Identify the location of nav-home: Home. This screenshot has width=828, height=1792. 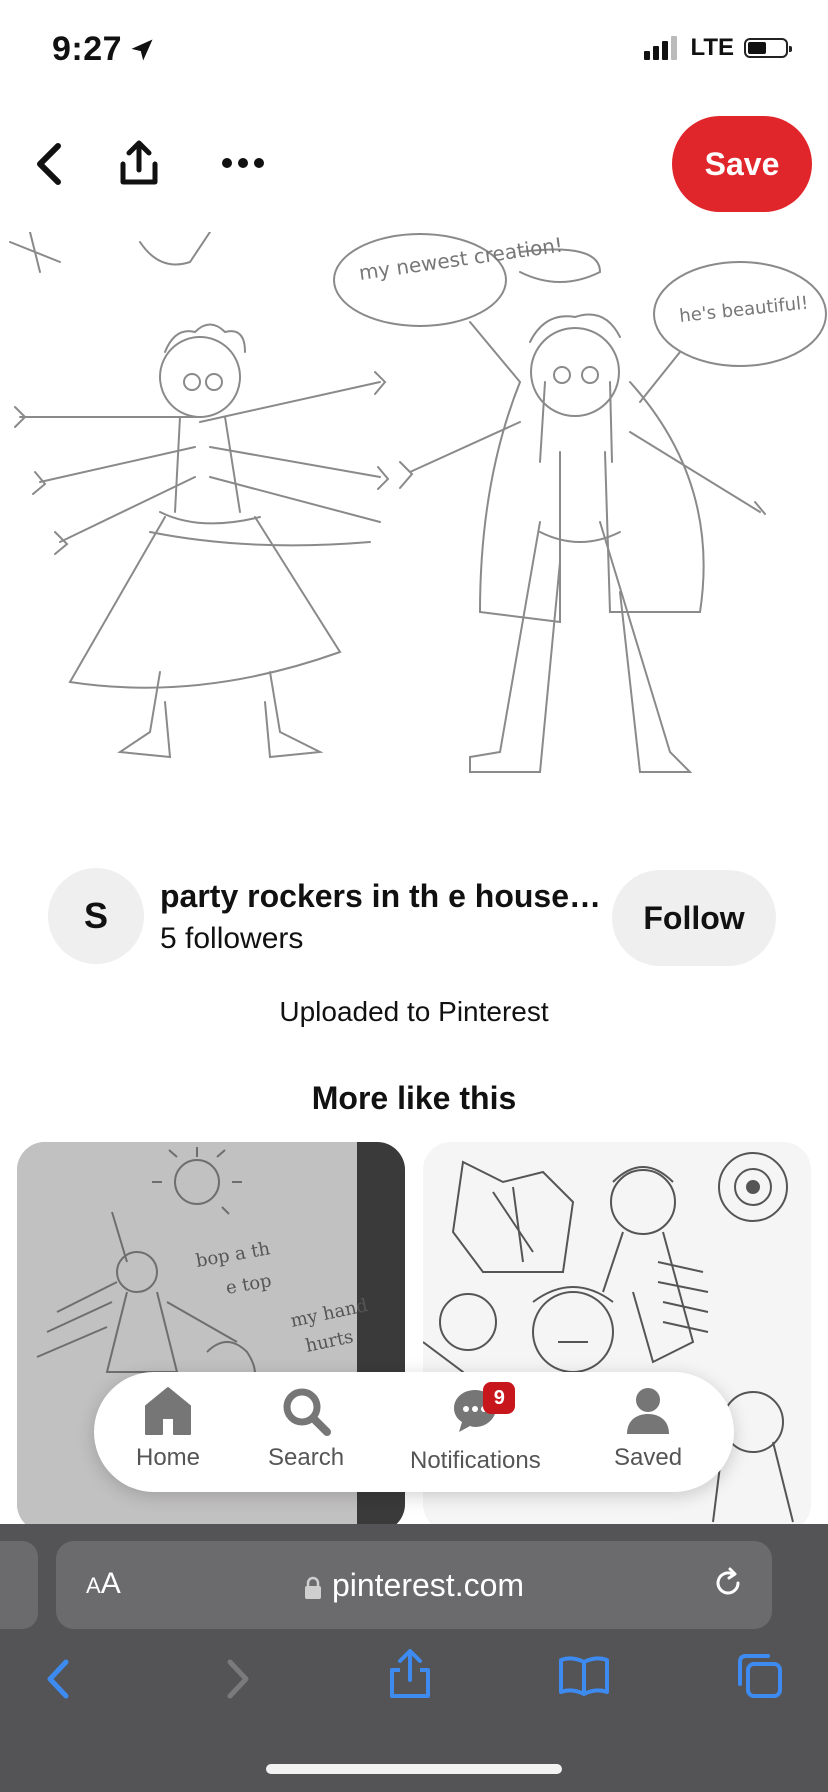
(168, 1429).